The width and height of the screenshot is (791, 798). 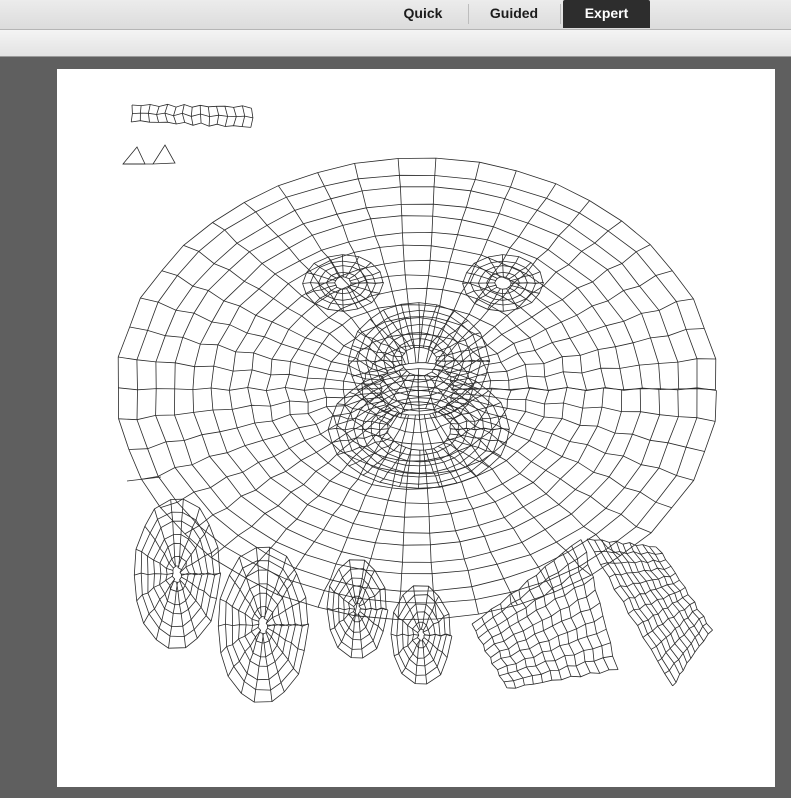 I want to click on mode-bar: Quick Guided Expert, so click(x=395, y=15).